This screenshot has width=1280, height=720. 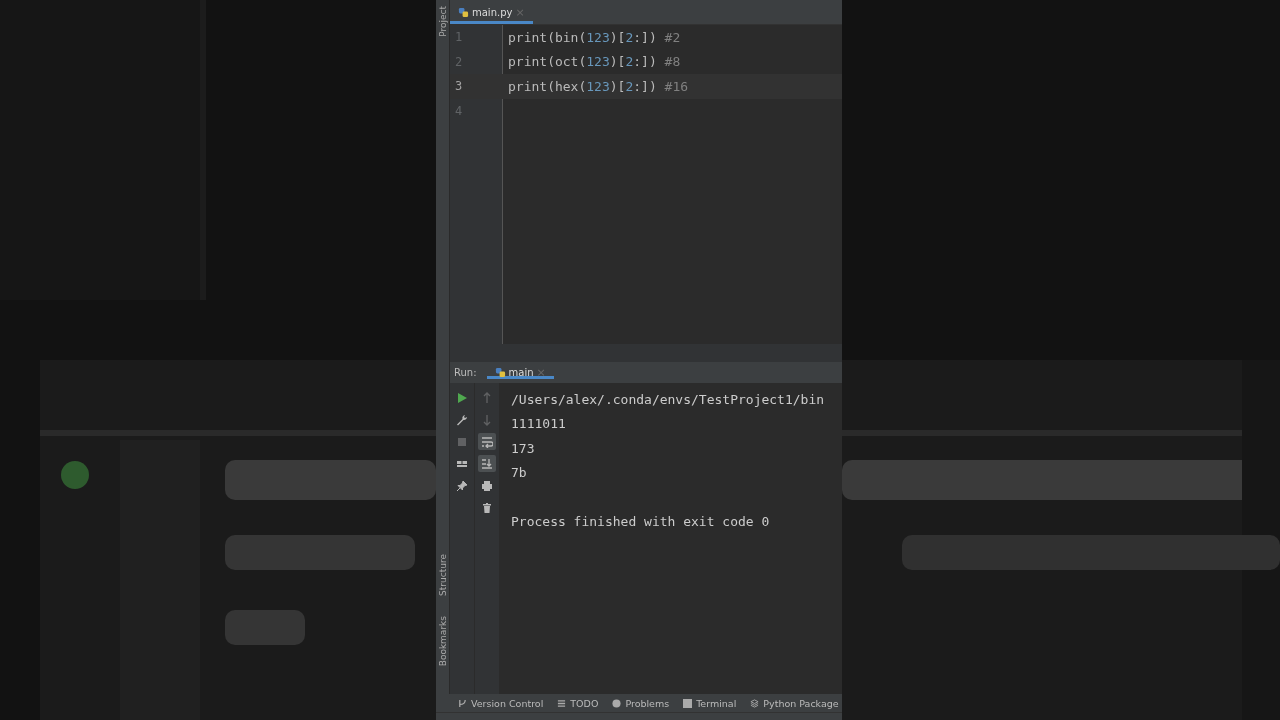 What do you see at coordinates (640, 521) in the screenshot?
I see `console-output: Process finished with exit code 0` at bounding box center [640, 521].